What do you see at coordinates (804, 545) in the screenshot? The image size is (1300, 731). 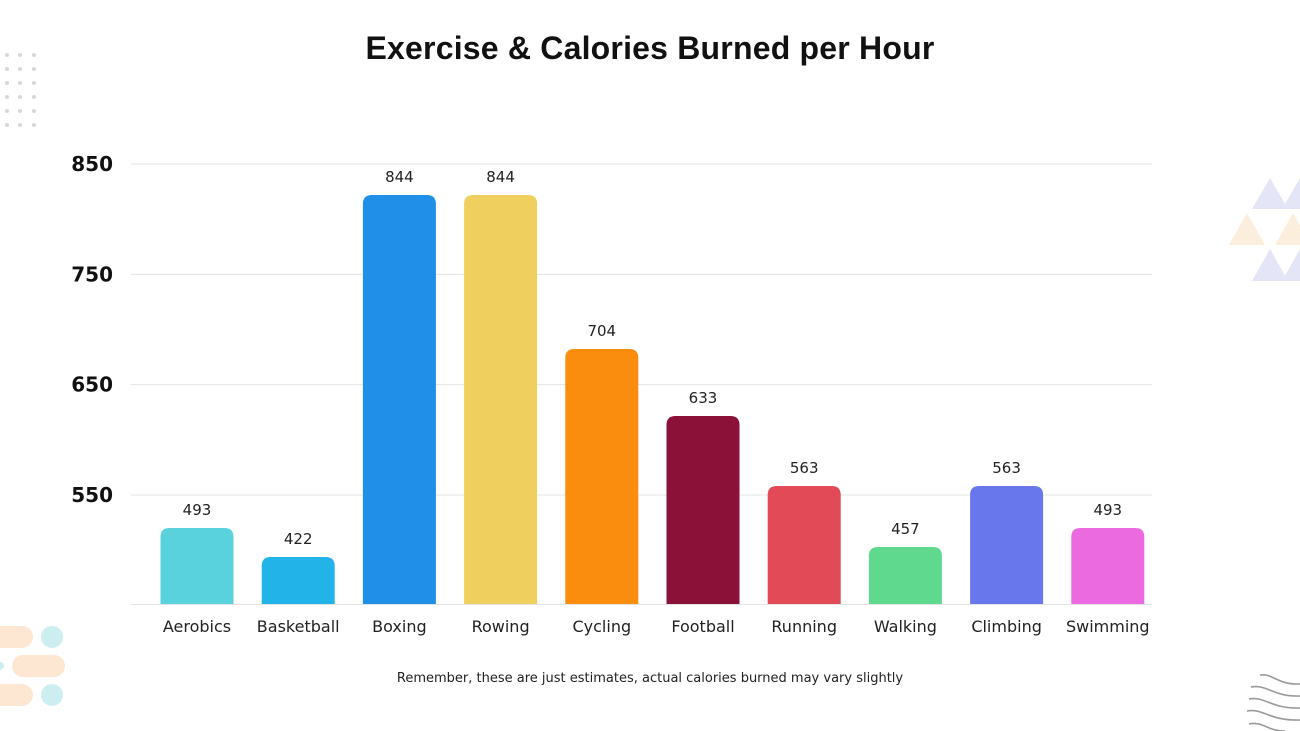 I see `bar-running` at bounding box center [804, 545].